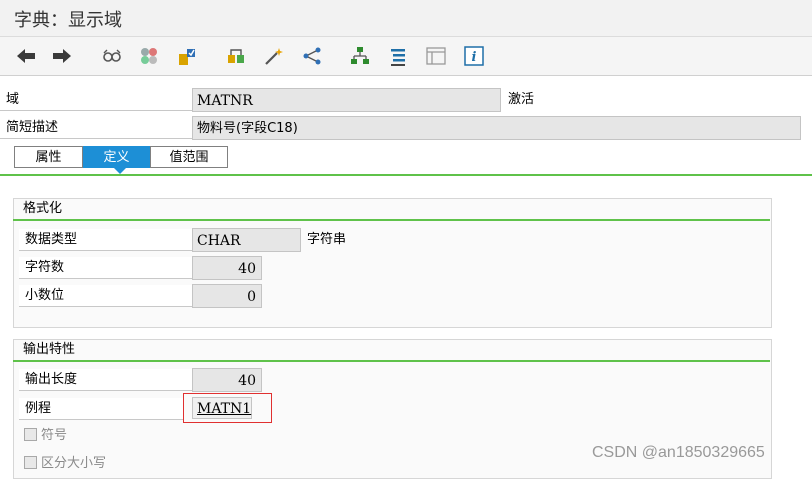  What do you see at coordinates (105, 268) in the screenshot?
I see `number-of-chars-label: 字符数` at bounding box center [105, 268].